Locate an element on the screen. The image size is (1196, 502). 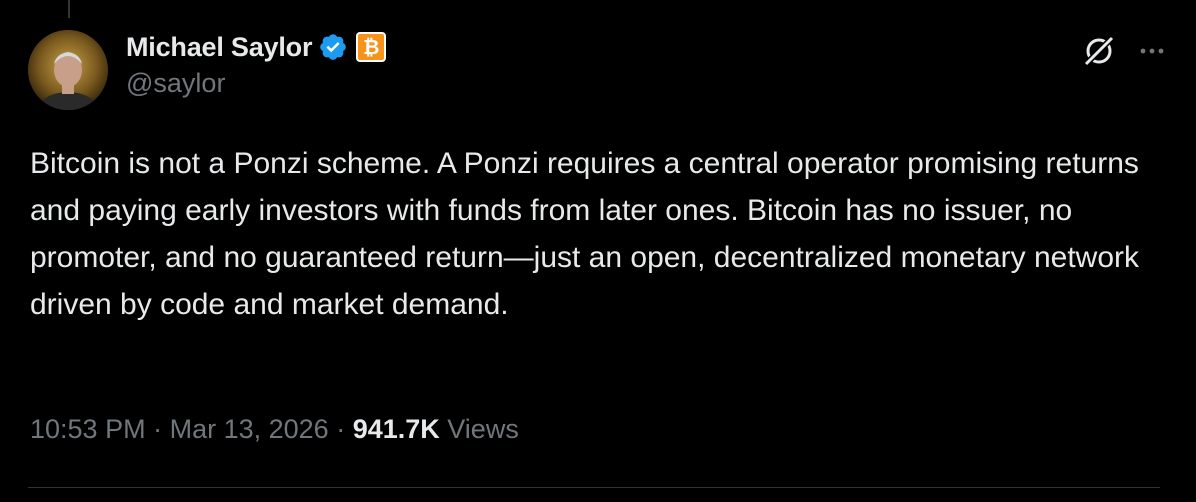
verified-badge-icon is located at coordinates (333, 47).